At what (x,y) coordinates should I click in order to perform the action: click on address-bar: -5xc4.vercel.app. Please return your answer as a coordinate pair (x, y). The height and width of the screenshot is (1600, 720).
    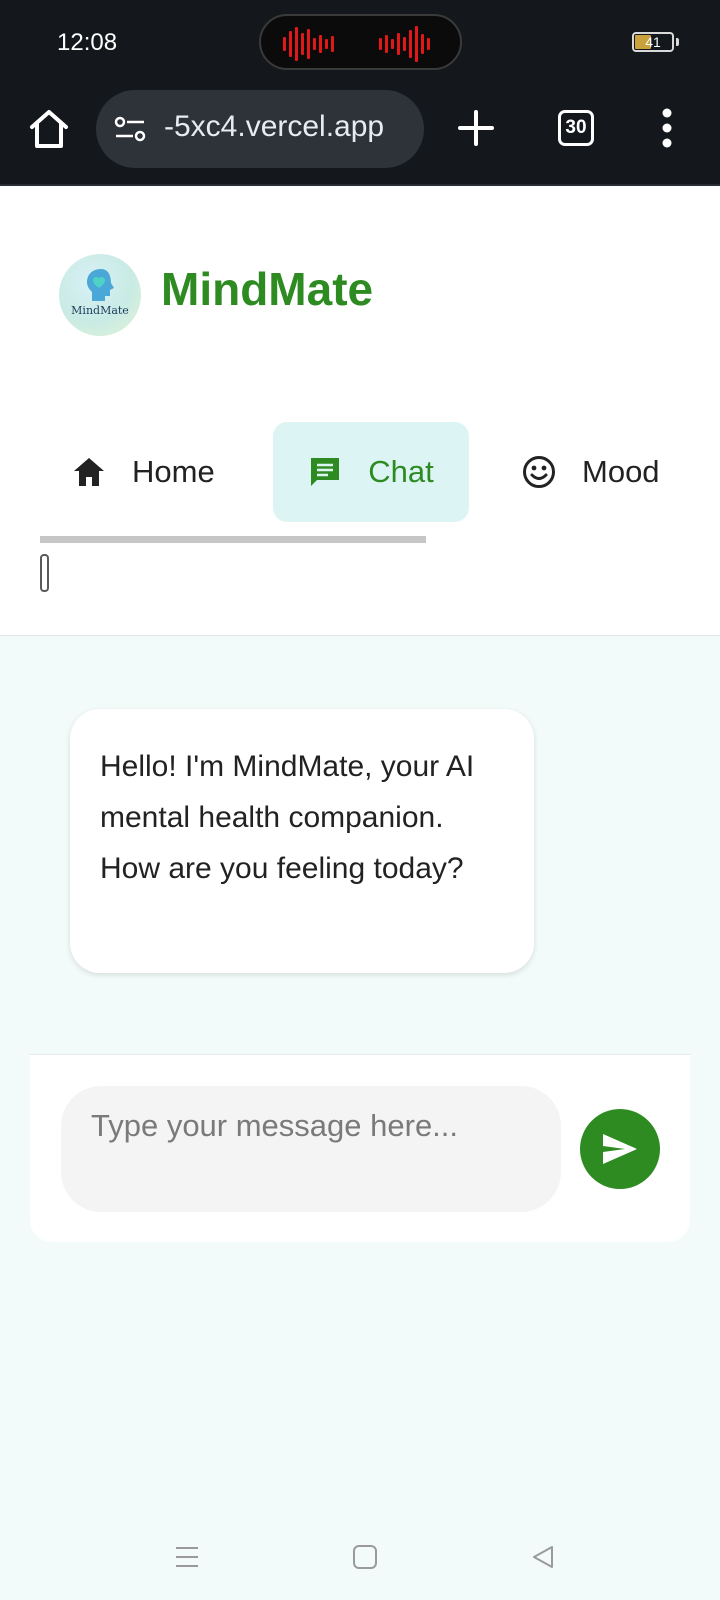
    Looking at the image, I should click on (260, 129).